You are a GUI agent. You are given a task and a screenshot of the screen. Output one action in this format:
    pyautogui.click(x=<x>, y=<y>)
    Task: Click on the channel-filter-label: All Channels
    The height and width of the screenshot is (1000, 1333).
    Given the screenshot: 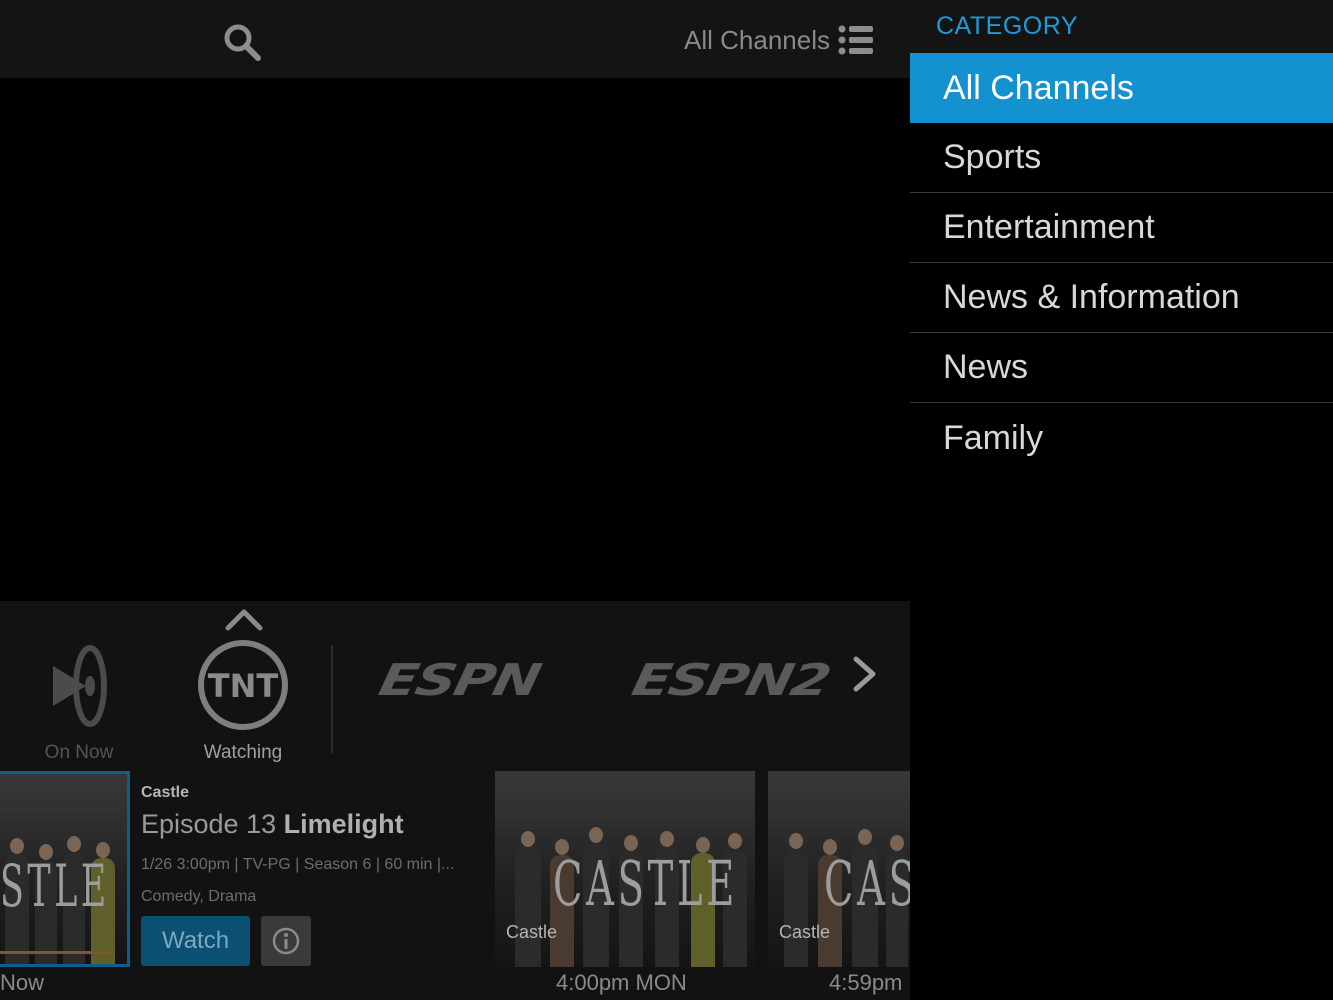 What is the action you would take?
    pyautogui.click(x=757, y=39)
    